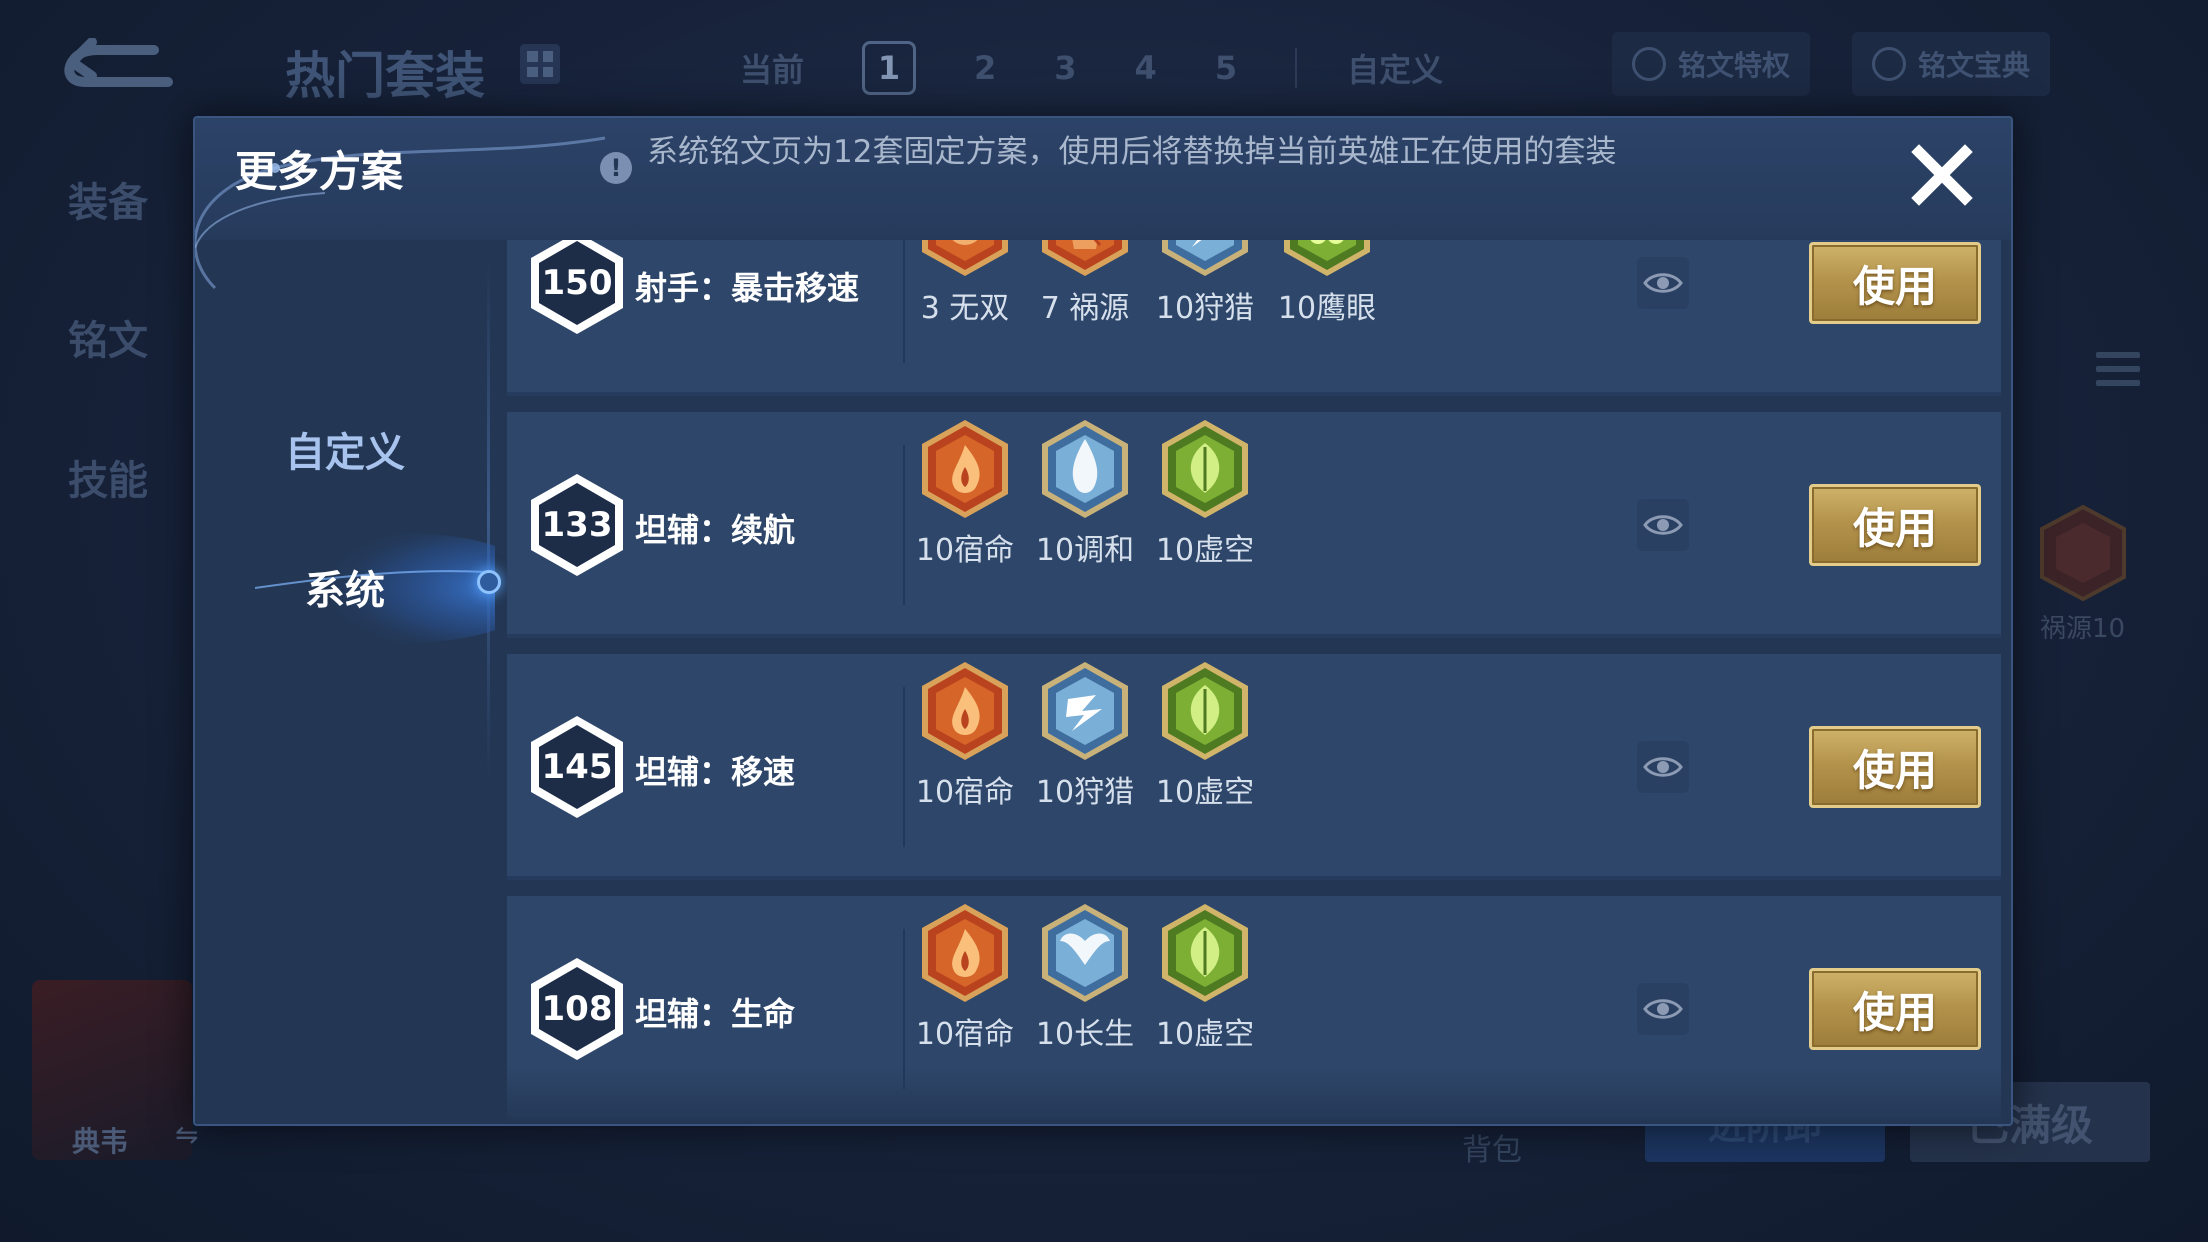 Image resolution: width=2208 pixels, height=1242 pixels. Describe the element at coordinates (1327, 259) in the screenshot. I see `clover-rune-icon` at that location.